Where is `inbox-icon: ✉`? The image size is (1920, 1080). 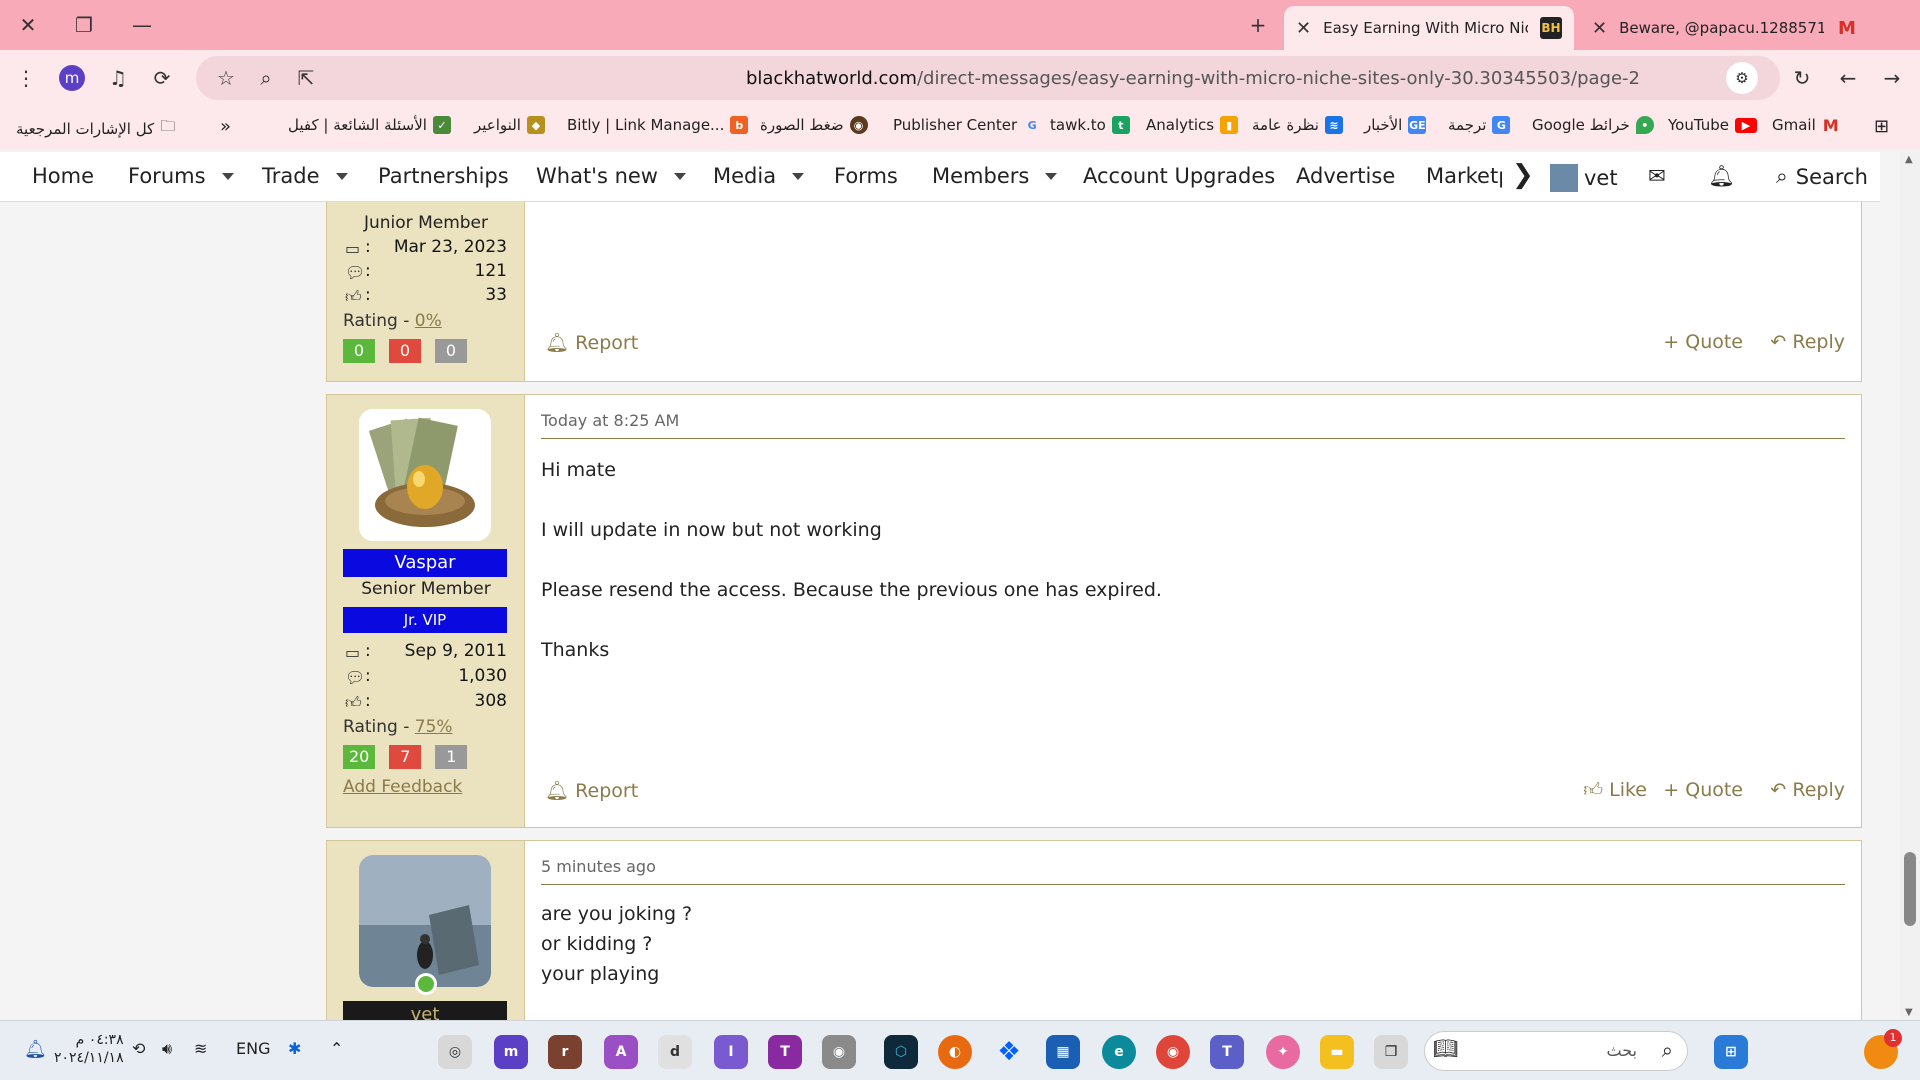
inbox-icon: ✉ is located at coordinates (1657, 176).